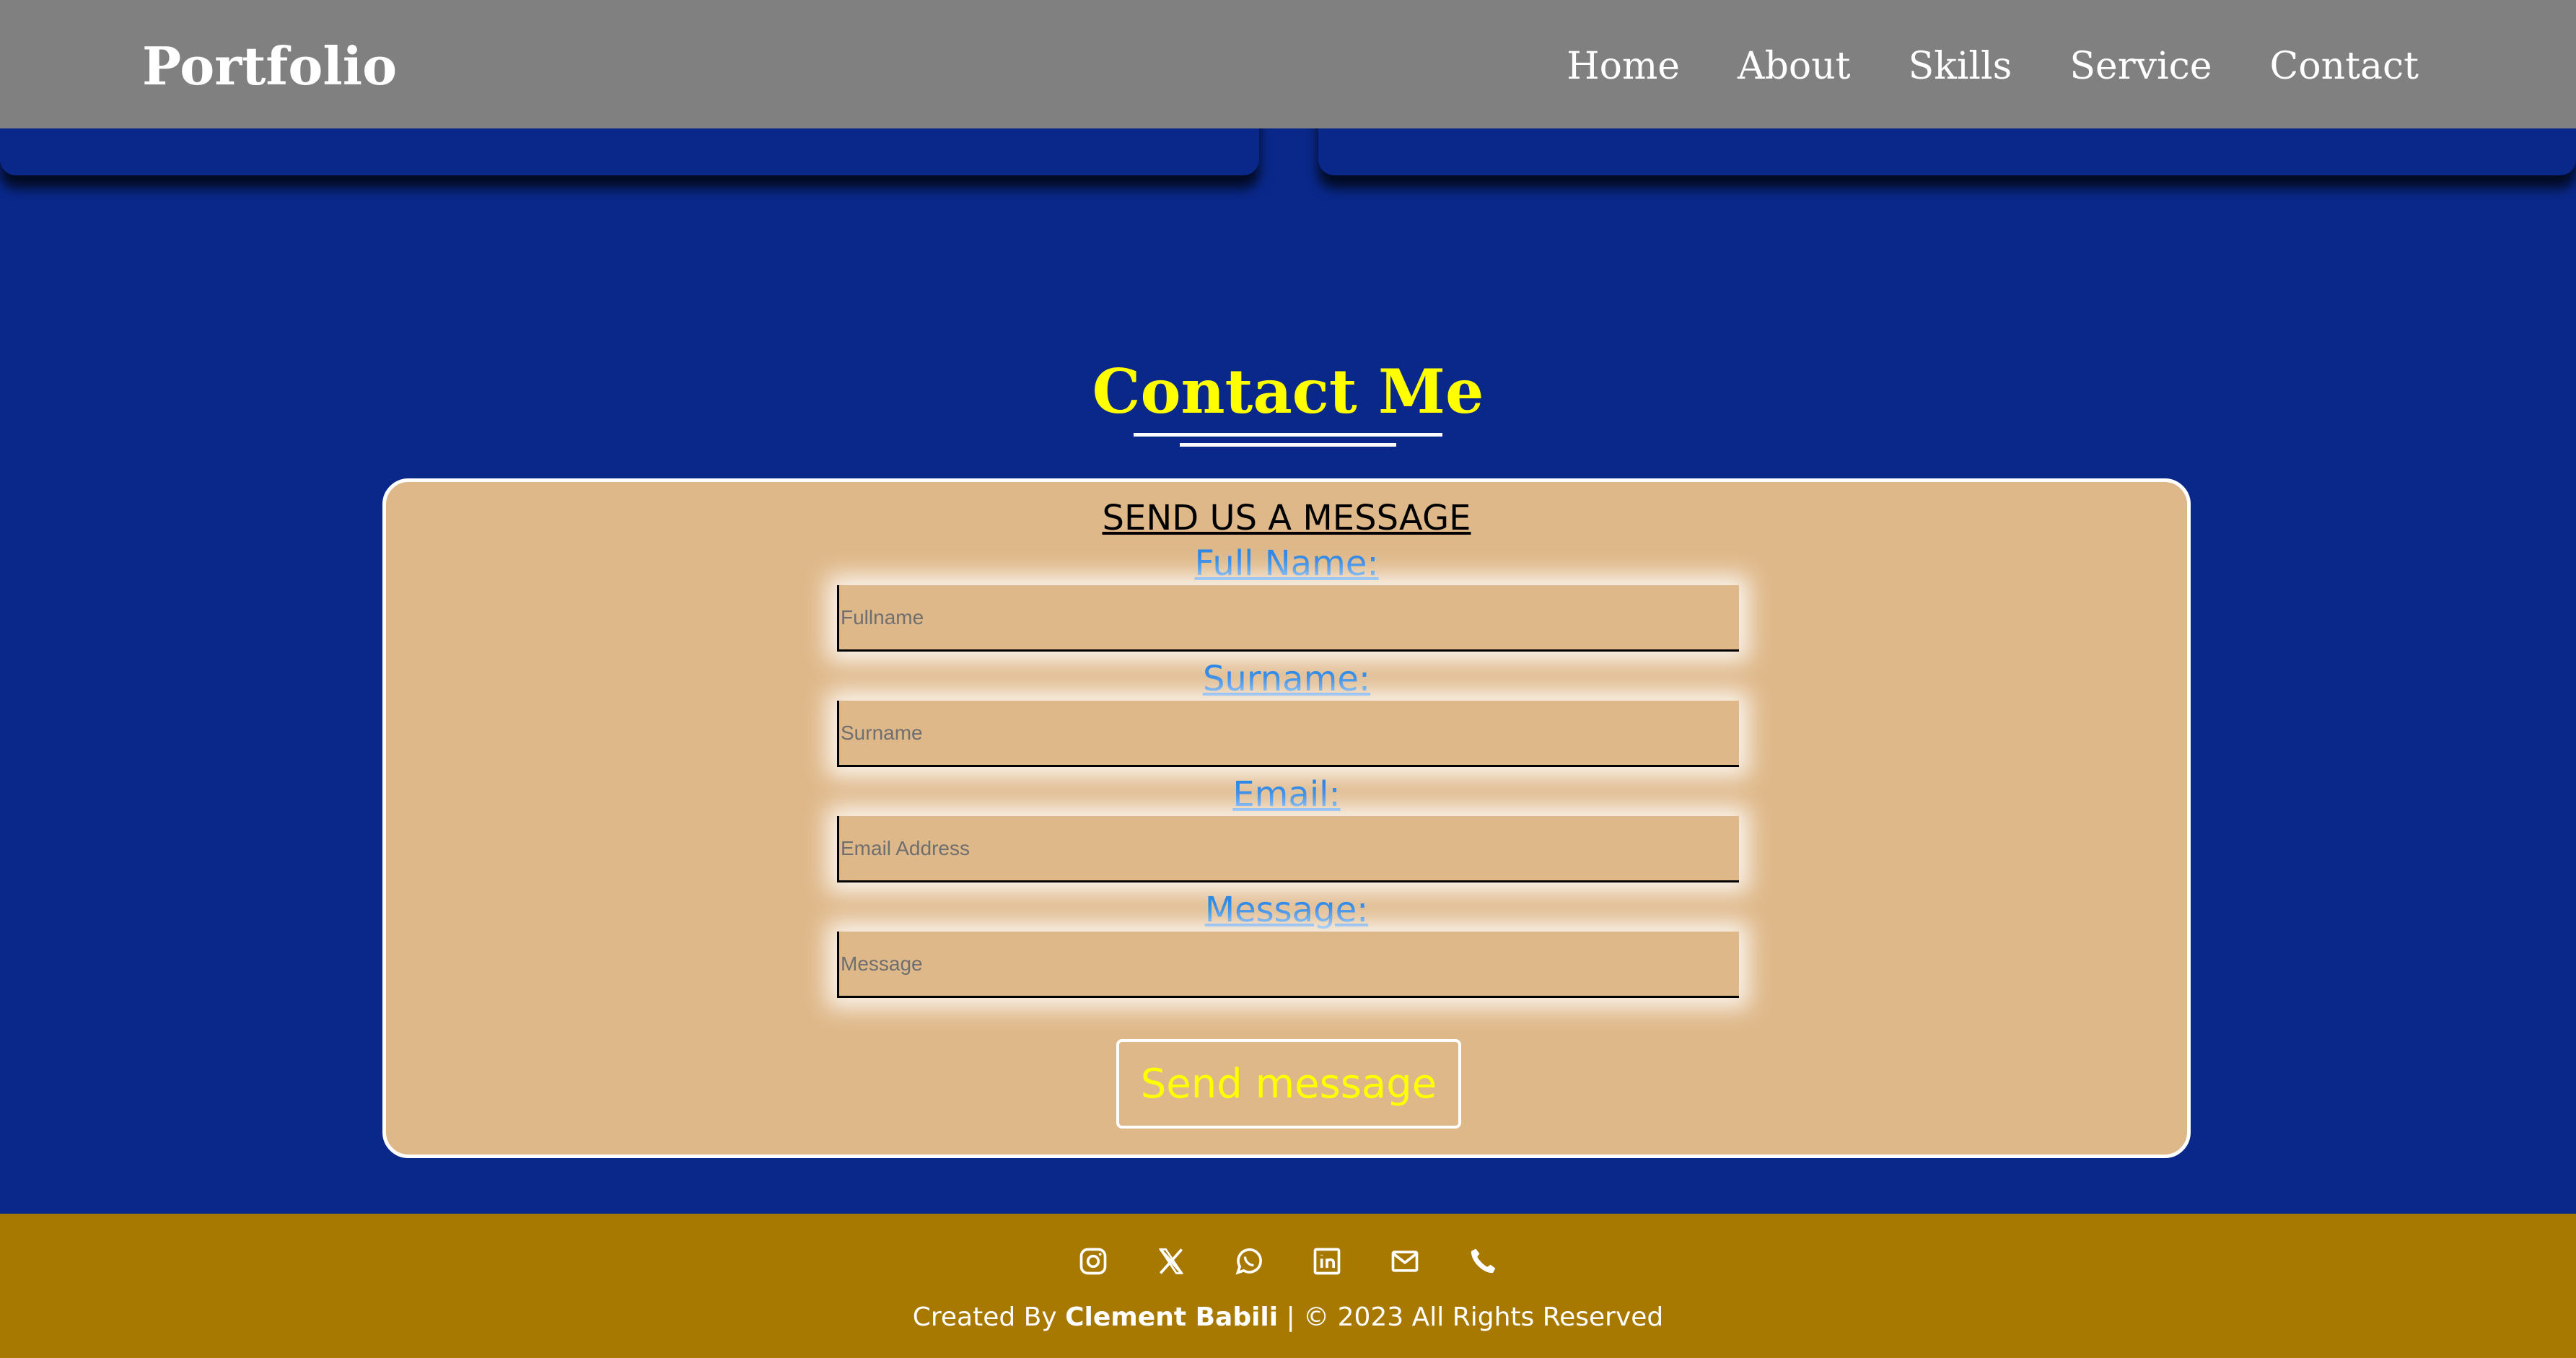 The width and height of the screenshot is (2576, 1358). What do you see at coordinates (1288, 849) in the screenshot?
I see `email-input` at bounding box center [1288, 849].